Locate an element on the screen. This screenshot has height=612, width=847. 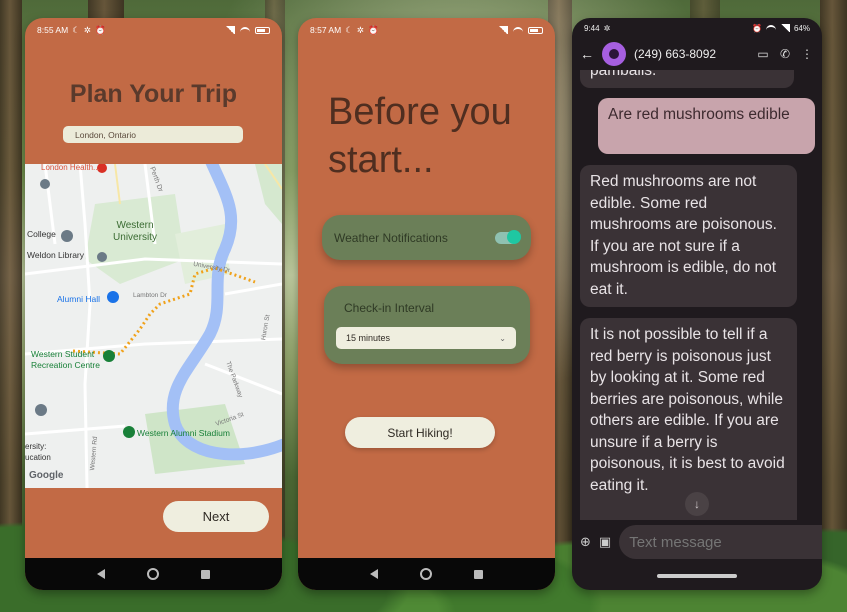
gesture-home-bar is located at coordinates (697, 576).